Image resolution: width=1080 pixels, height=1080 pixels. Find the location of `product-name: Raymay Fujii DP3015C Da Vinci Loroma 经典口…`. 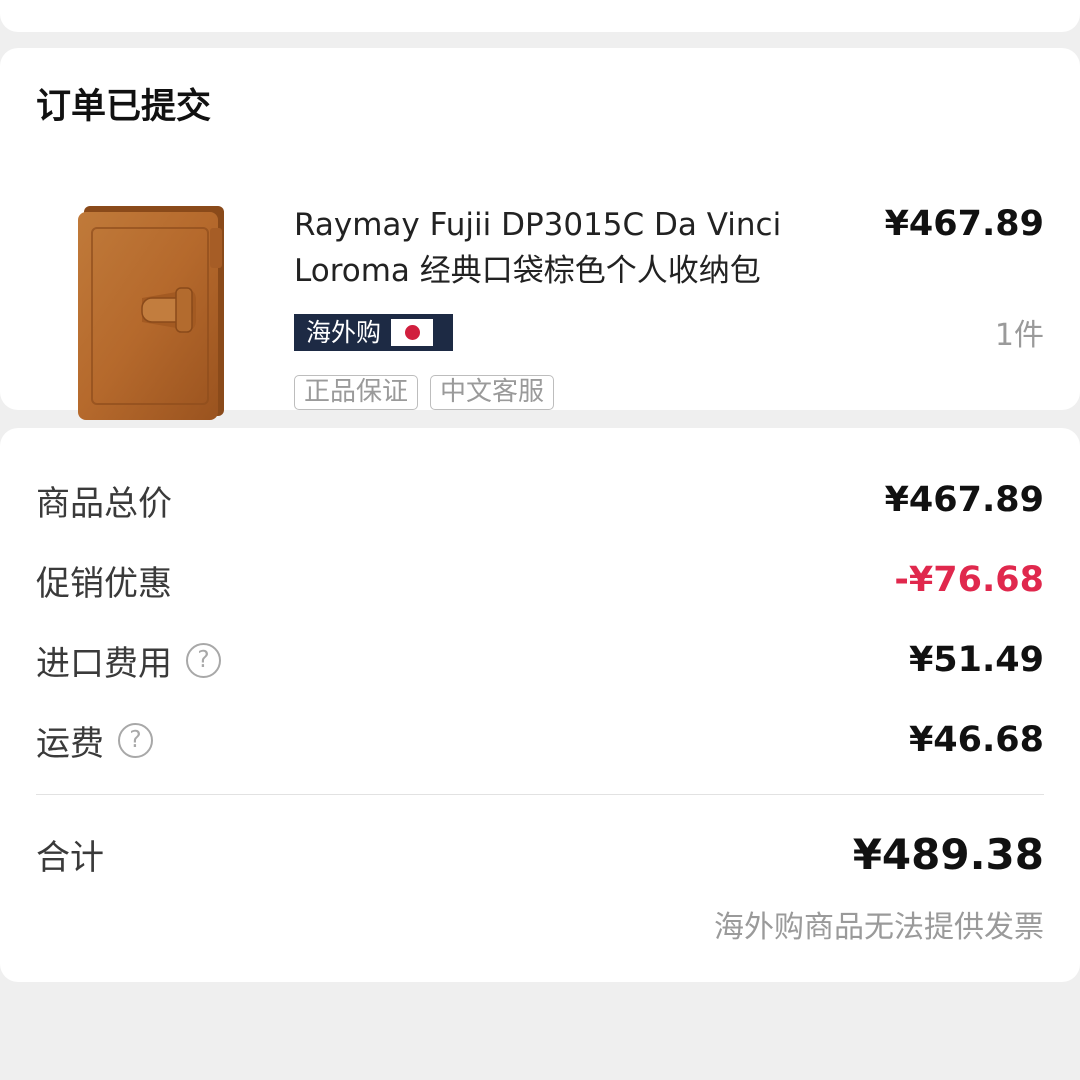

product-name: Raymay Fujii DP3015C Da Vinci Loroma 经典口… is located at coordinates (574, 248).